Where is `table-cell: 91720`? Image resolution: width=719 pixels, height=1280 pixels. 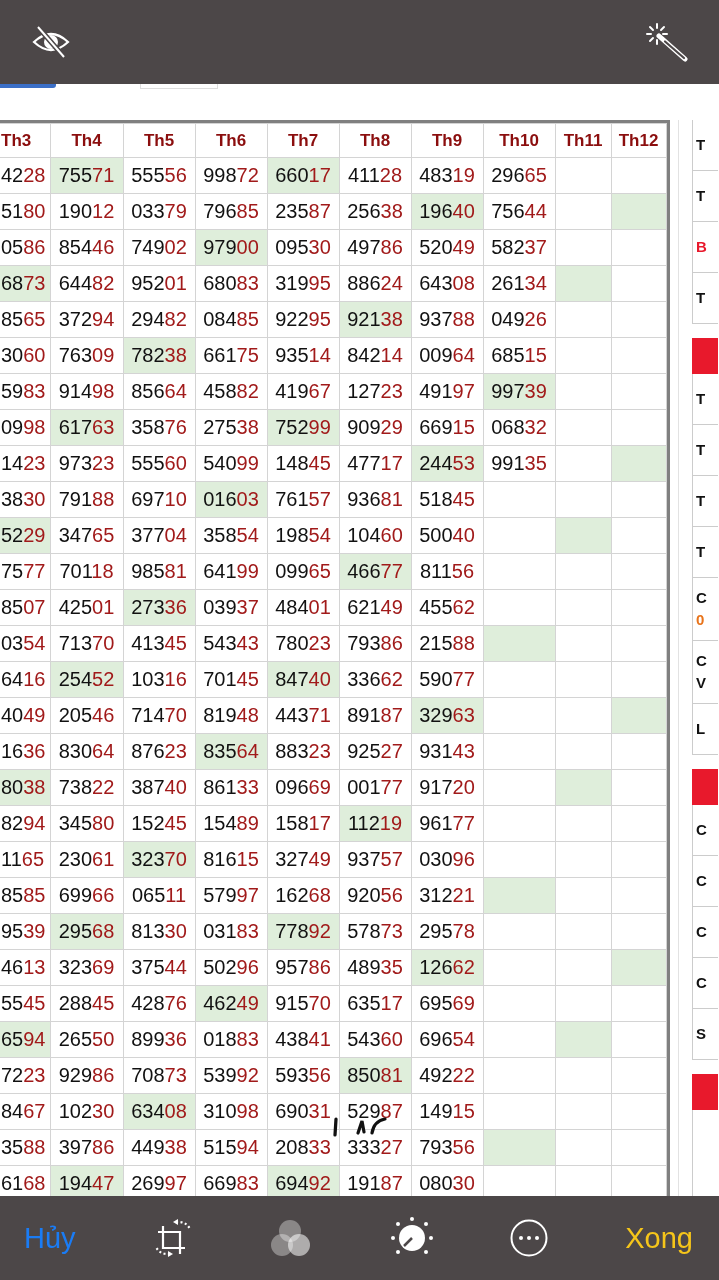
table-cell: 91720 is located at coordinates (447, 787).